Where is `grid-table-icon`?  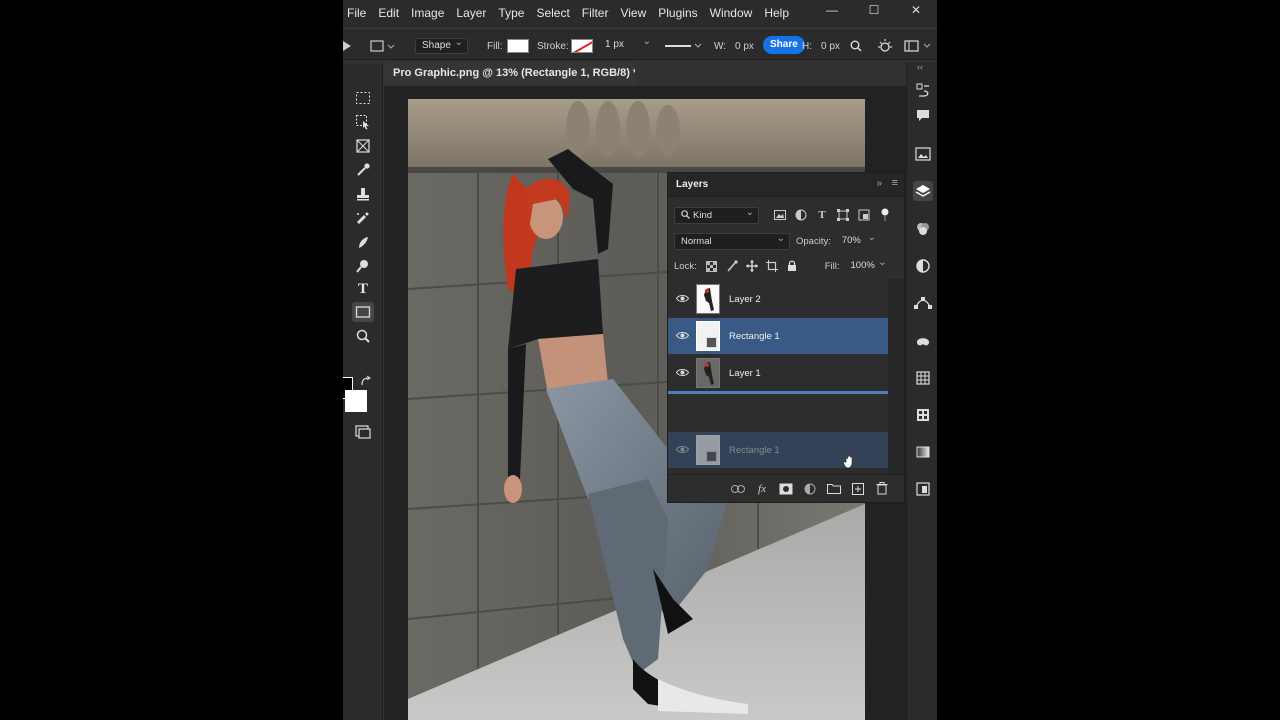 grid-table-icon is located at coordinates (923, 378).